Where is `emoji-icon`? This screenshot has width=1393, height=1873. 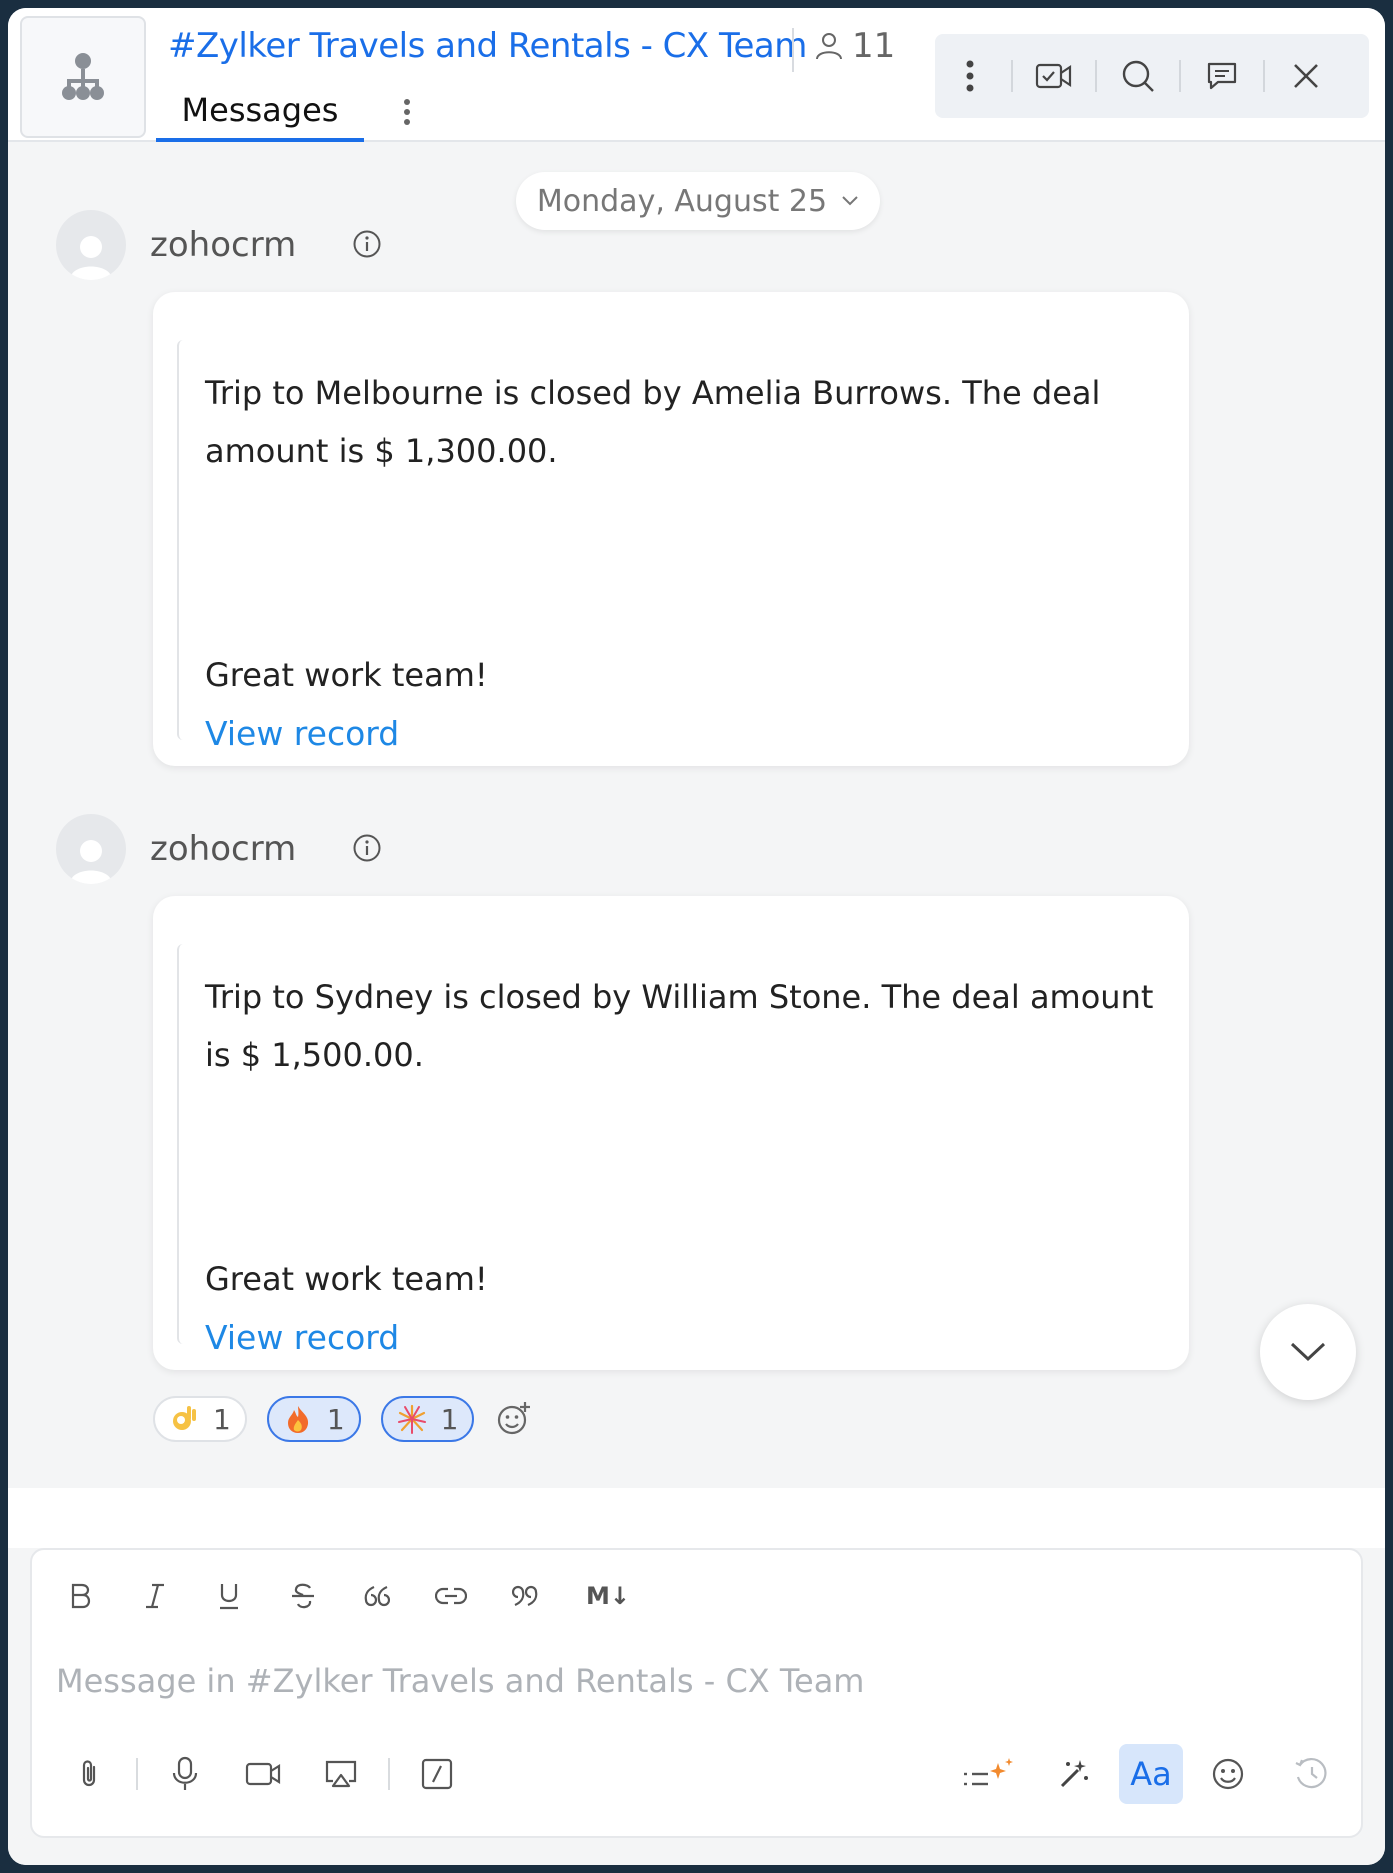
emoji-icon is located at coordinates (1228, 1774).